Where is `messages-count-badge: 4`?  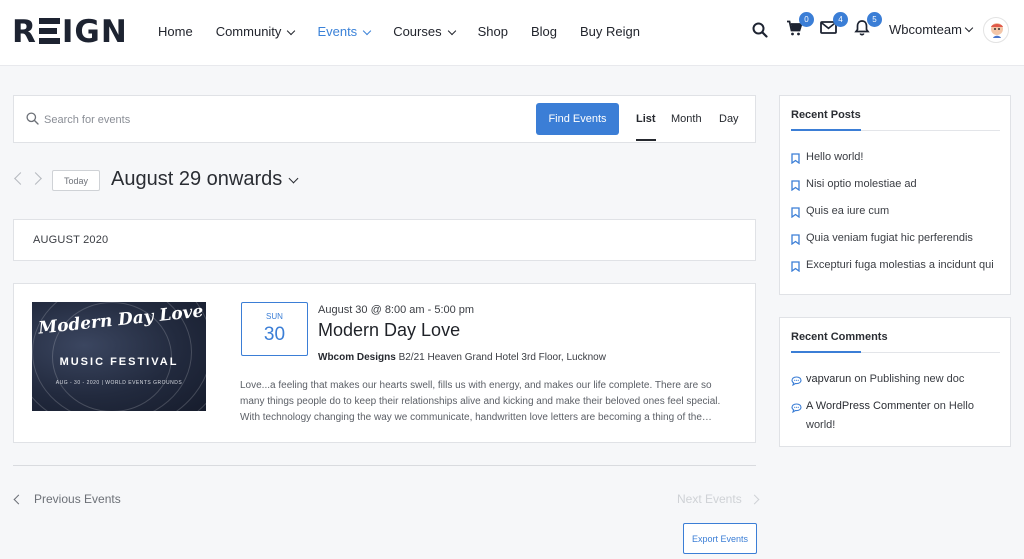
messages-count-badge: 4 is located at coordinates (840, 19).